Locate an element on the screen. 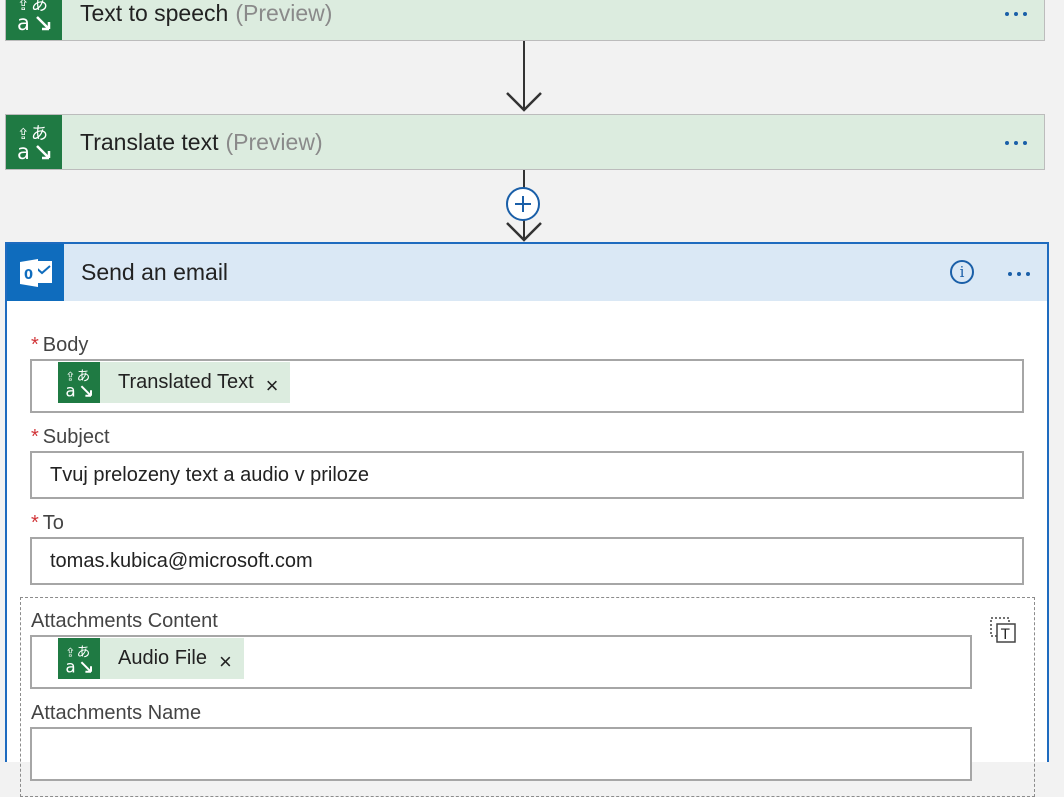 The width and height of the screenshot is (1064, 797). subject-input: Tvuj prelozeny text a audio v priloze is located at coordinates (527, 475).